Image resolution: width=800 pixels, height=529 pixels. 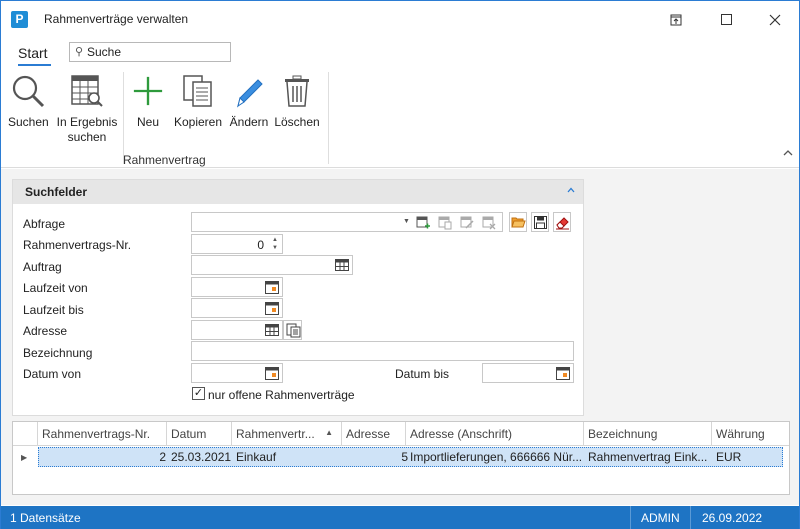 I want to click on cell-adresse: 5, so click(x=404, y=457).